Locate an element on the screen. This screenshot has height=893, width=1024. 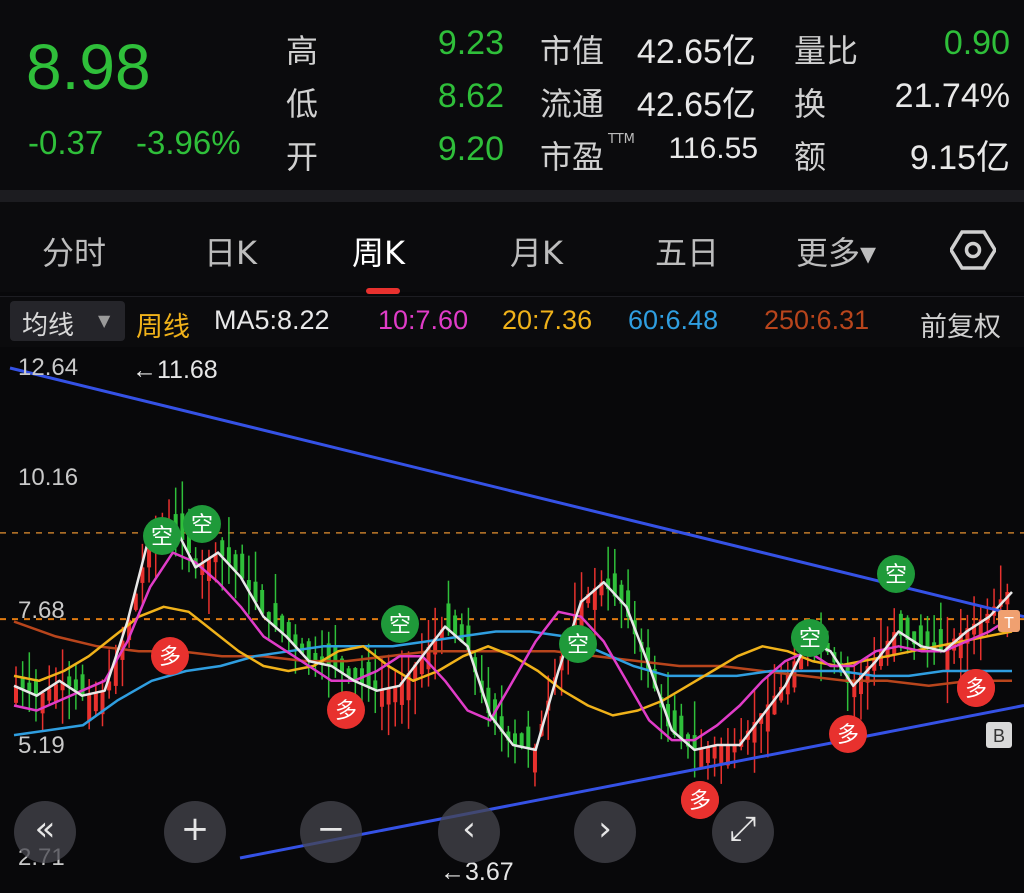
turnover-value: 21.74% is located at coordinates (952, 96).